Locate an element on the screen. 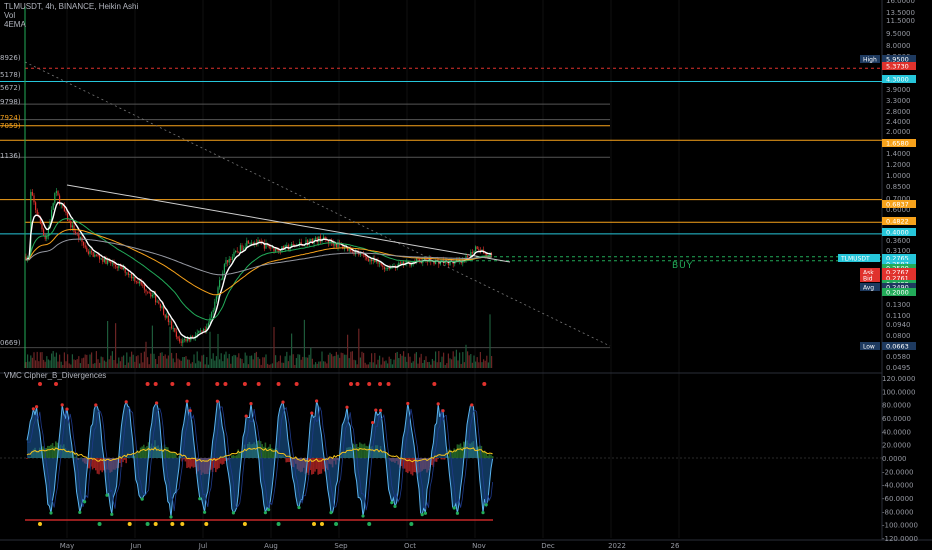  price-tick-label: 2.4000 is located at coordinates (898, 122).